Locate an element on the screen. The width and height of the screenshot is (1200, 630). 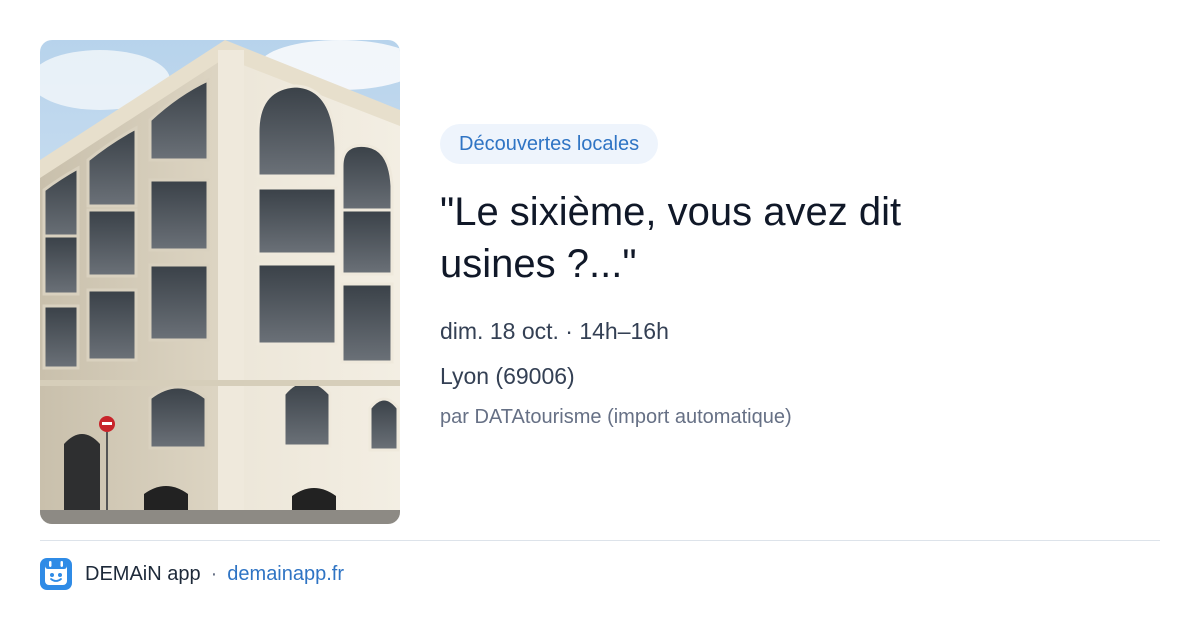
app-name: DEMAiN app is located at coordinates (143, 573).